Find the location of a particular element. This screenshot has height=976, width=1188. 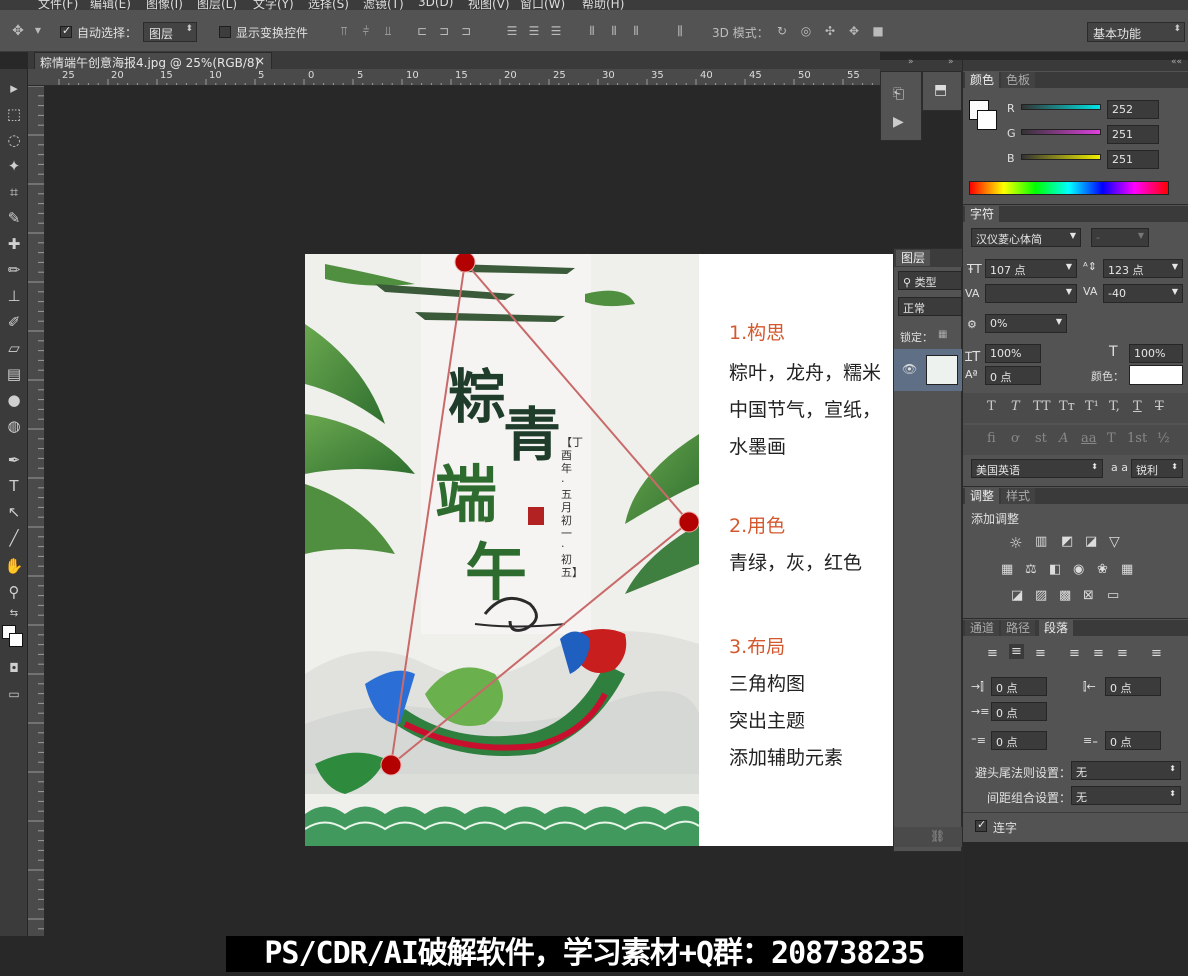

healing-tool-icon: ✚ is located at coordinates (14, 244).